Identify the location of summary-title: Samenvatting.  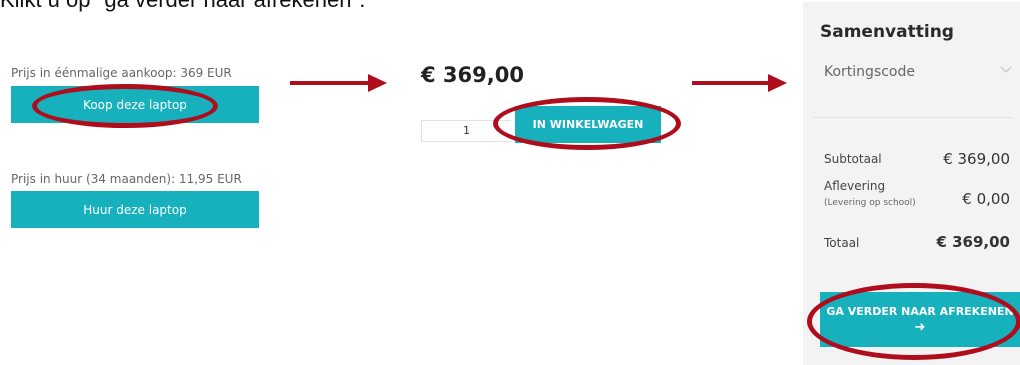
(887, 32).